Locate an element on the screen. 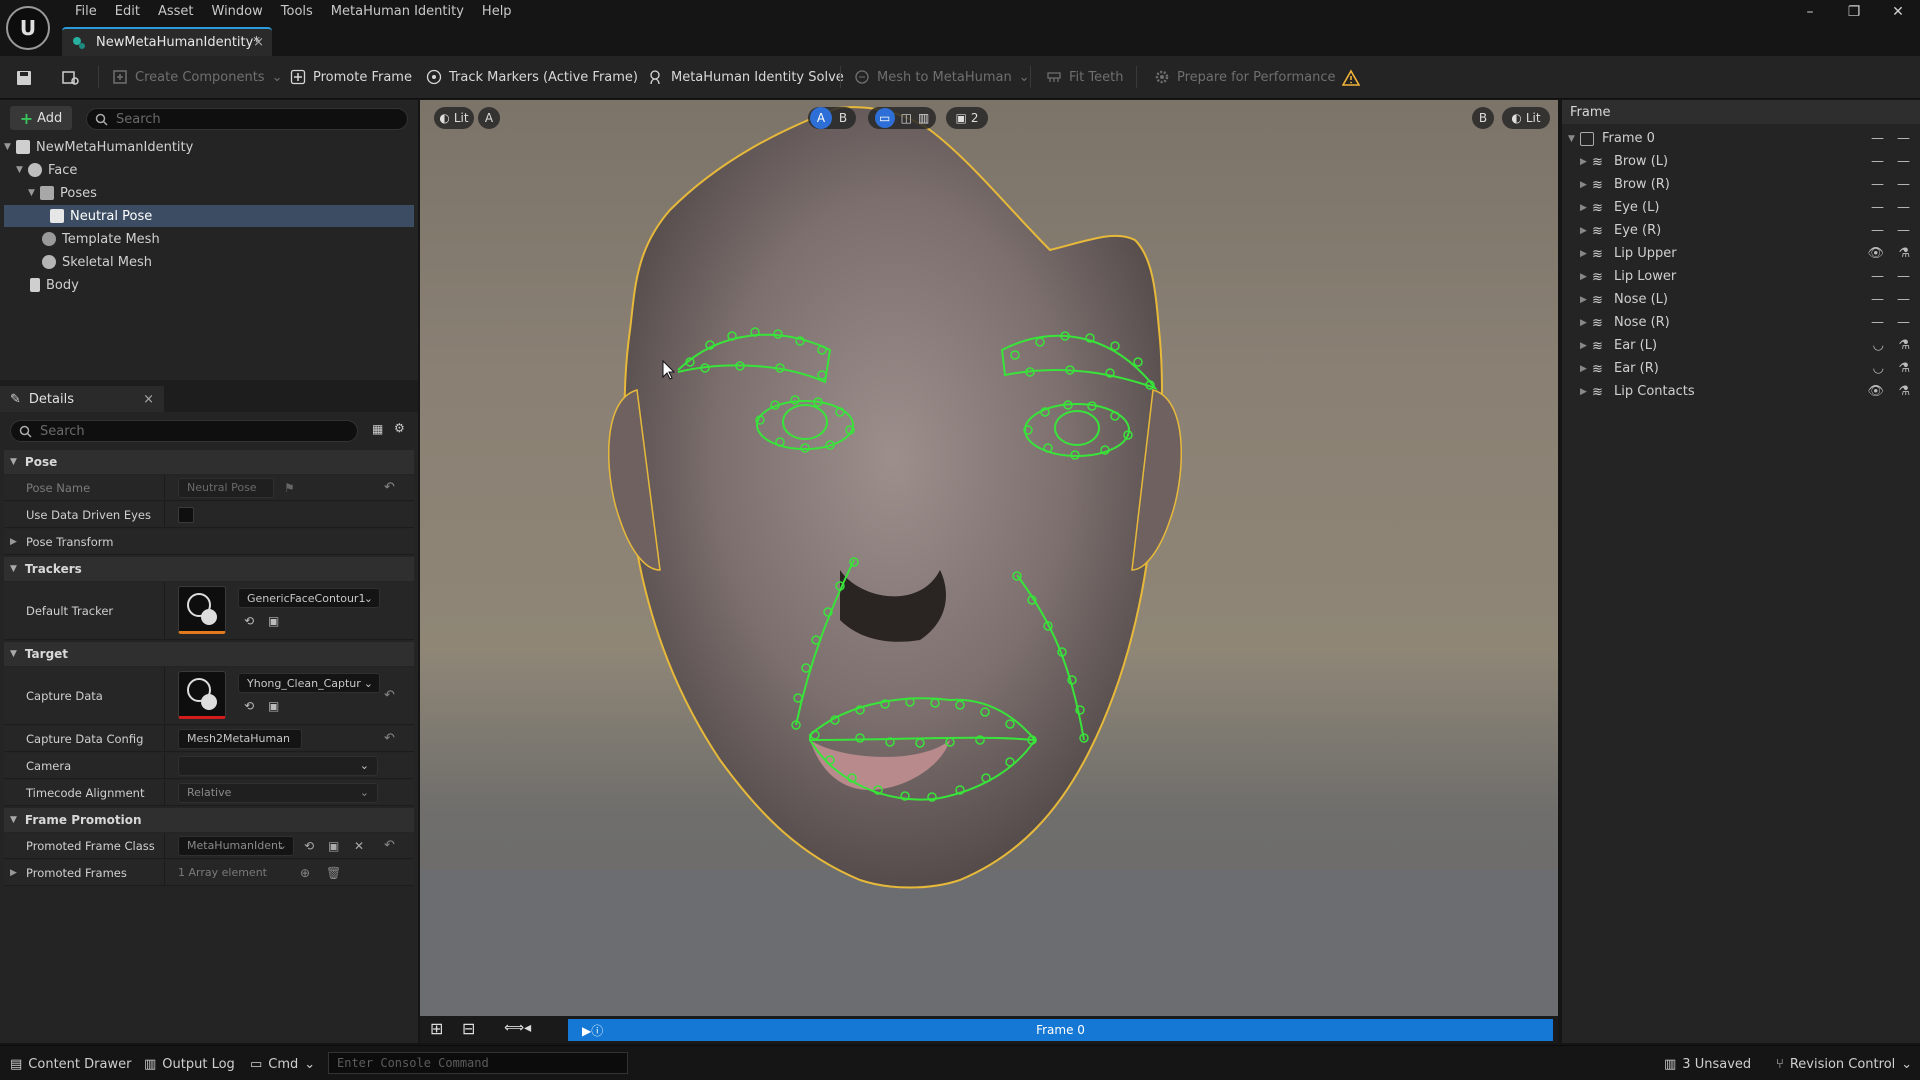  section-pose: ▼ Pose is located at coordinates (209, 462).